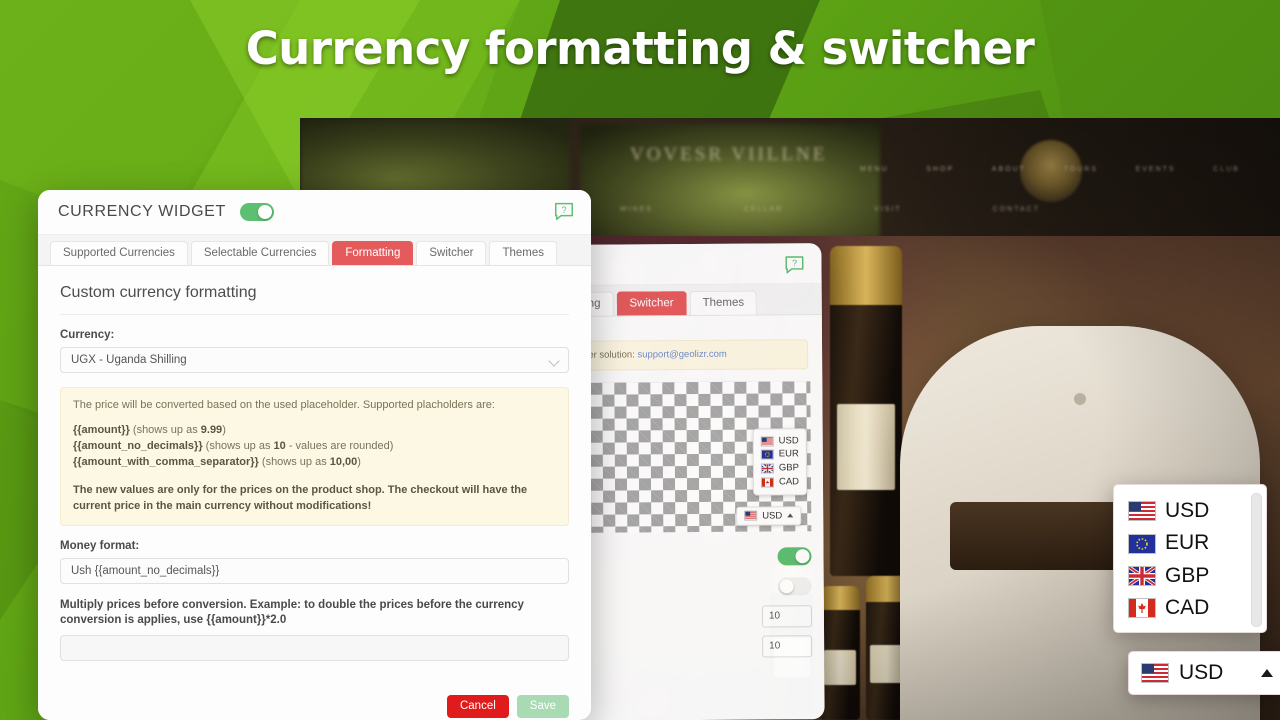 This screenshot has height=720, width=1280. I want to click on currency-option-usd: USD, so click(1190, 511).